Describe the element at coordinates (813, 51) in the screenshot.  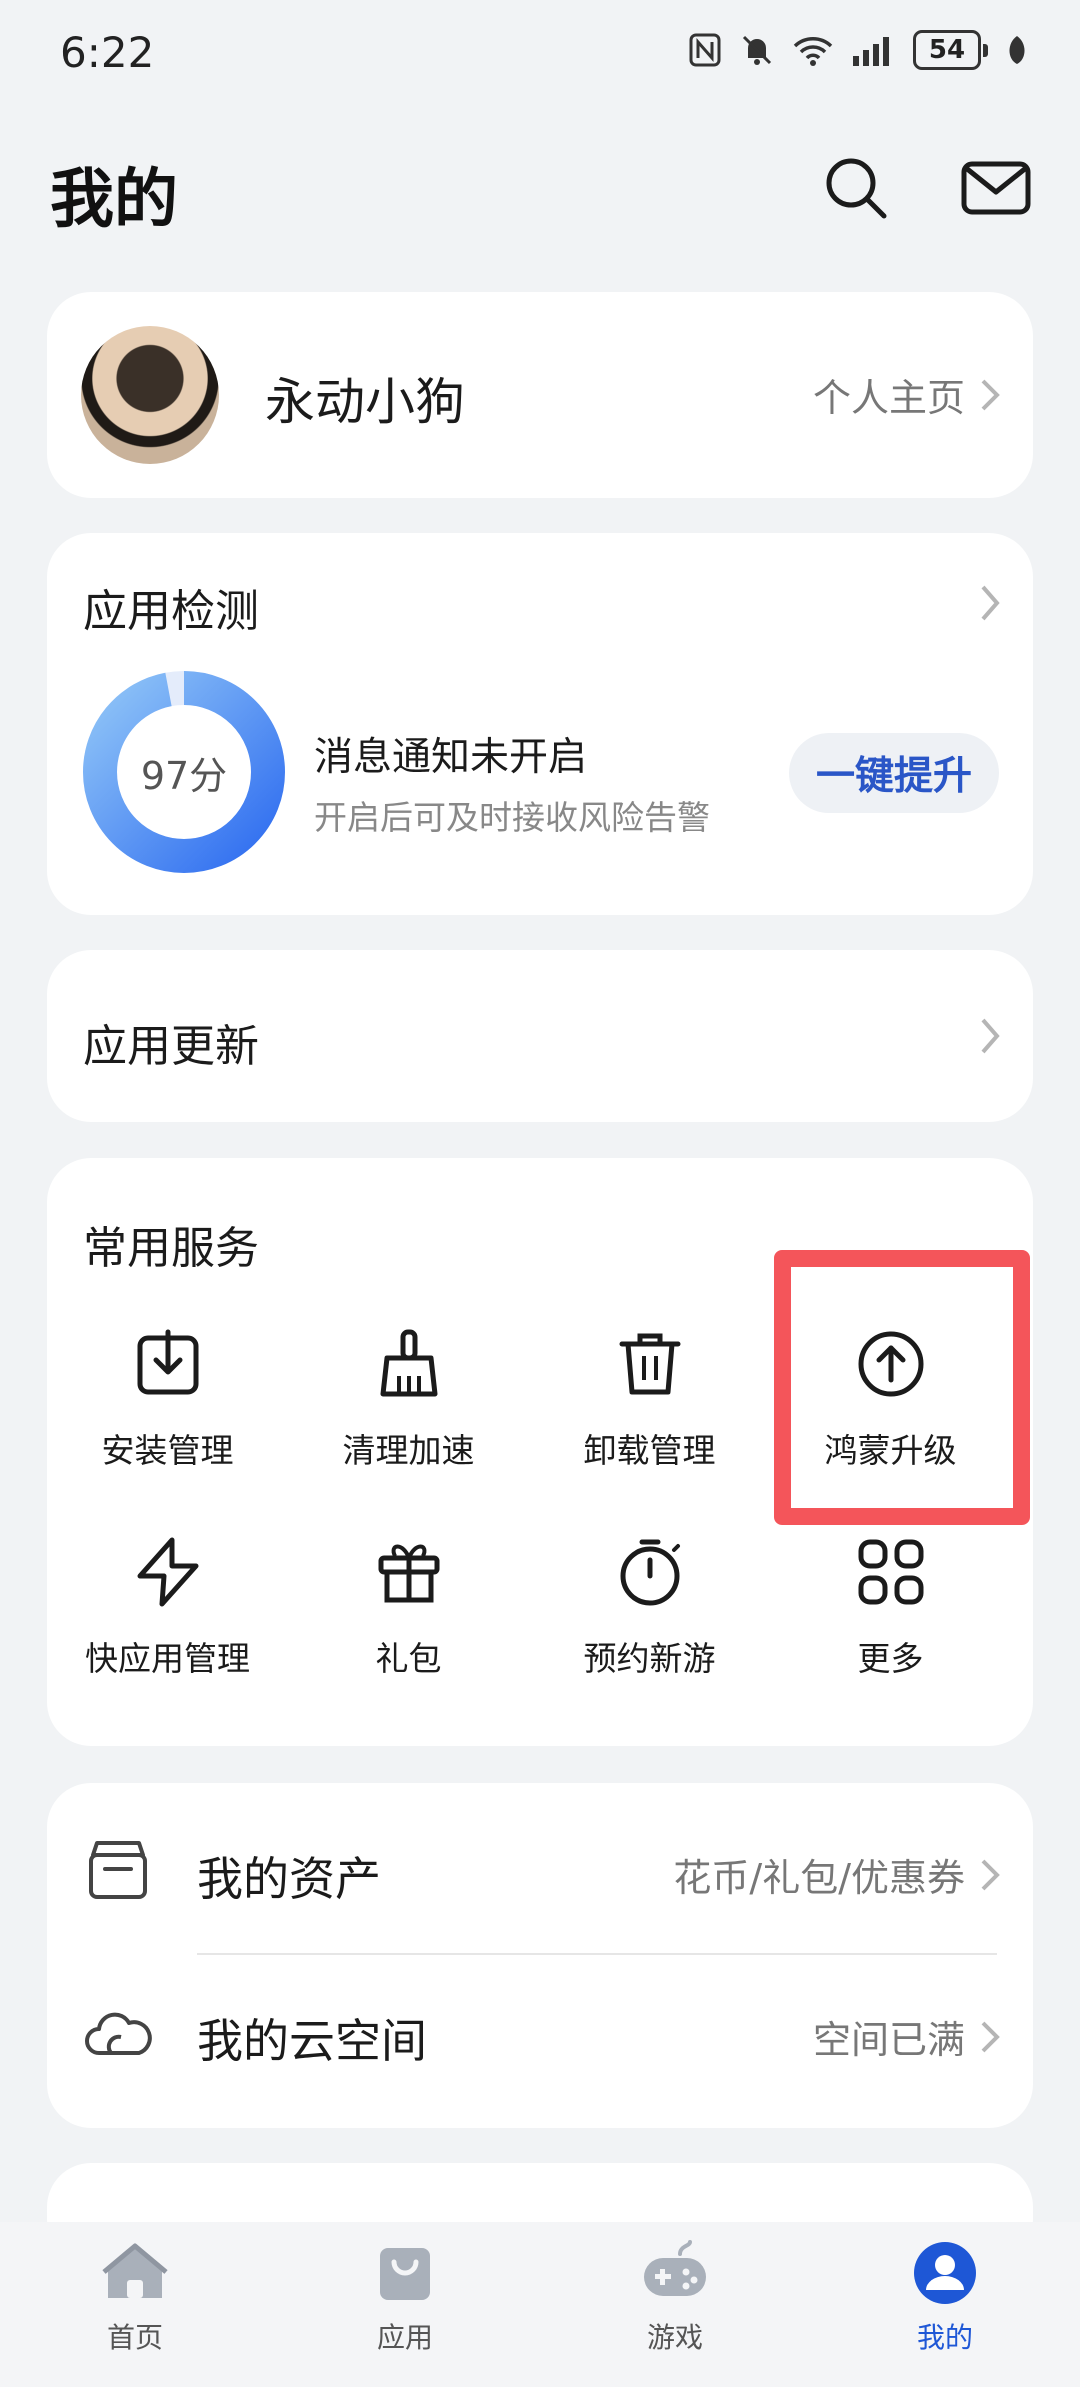
I see `wifi-icon` at that location.